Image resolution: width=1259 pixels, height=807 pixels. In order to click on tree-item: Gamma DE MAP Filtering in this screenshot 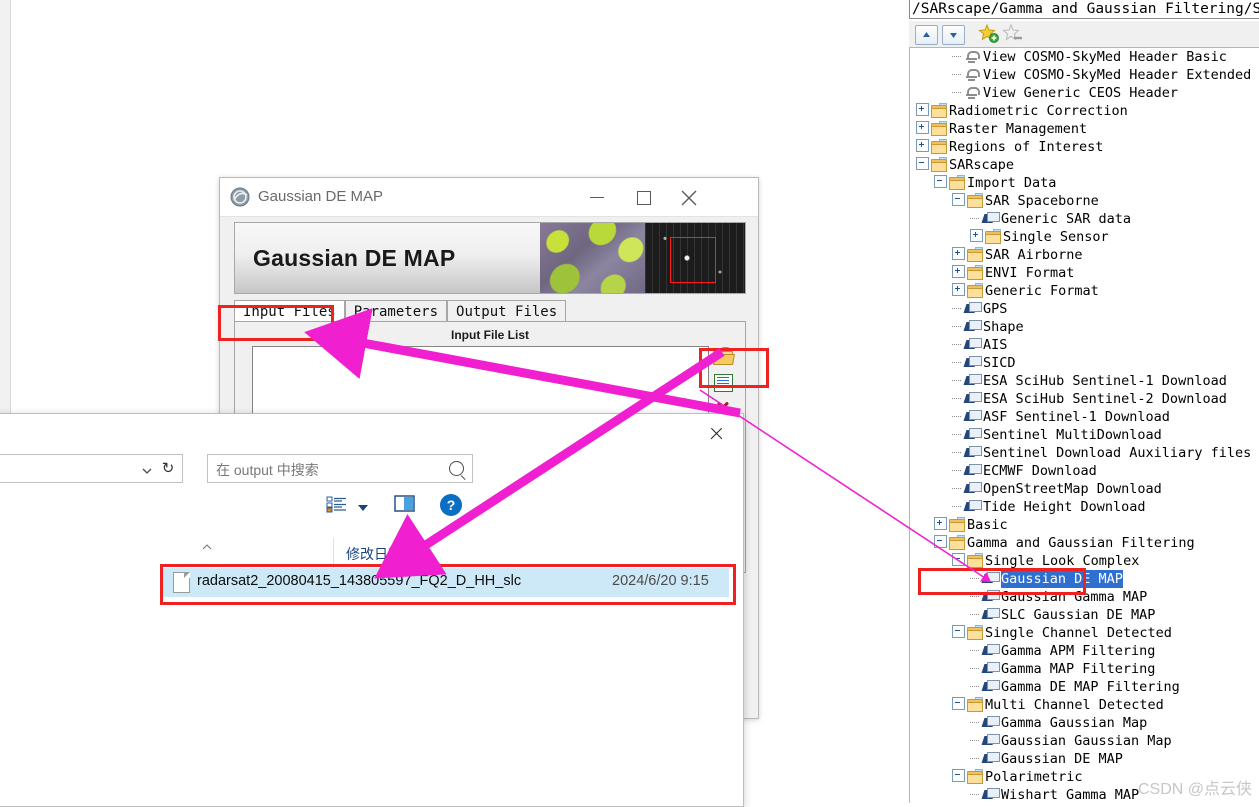, I will do `click(1084, 687)`.